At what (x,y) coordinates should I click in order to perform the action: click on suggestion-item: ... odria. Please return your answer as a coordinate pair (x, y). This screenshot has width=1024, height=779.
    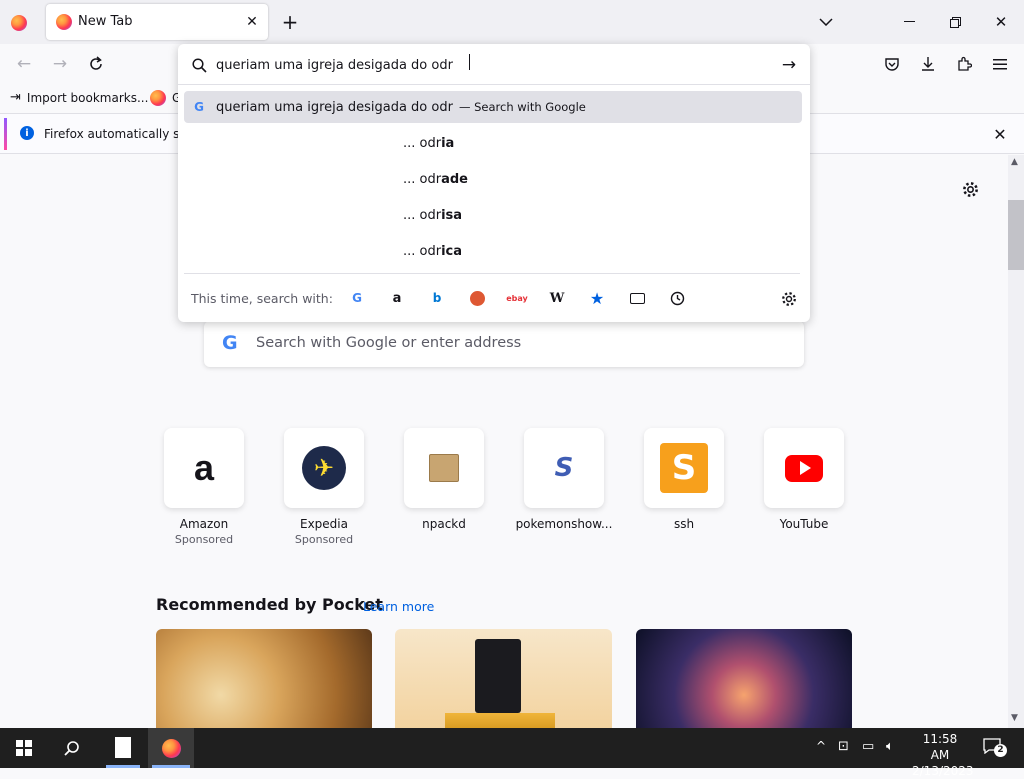
    Looking at the image, I should click on (428, 143).